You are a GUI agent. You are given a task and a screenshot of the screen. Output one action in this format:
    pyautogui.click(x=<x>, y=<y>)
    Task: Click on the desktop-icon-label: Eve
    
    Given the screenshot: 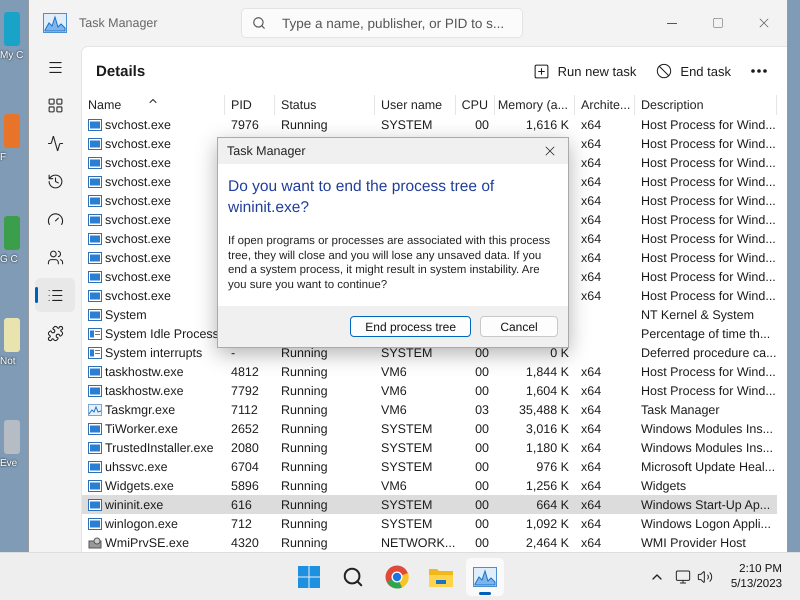 What is the action you would take?
    pyautogui.click(x=9, y=464)
    